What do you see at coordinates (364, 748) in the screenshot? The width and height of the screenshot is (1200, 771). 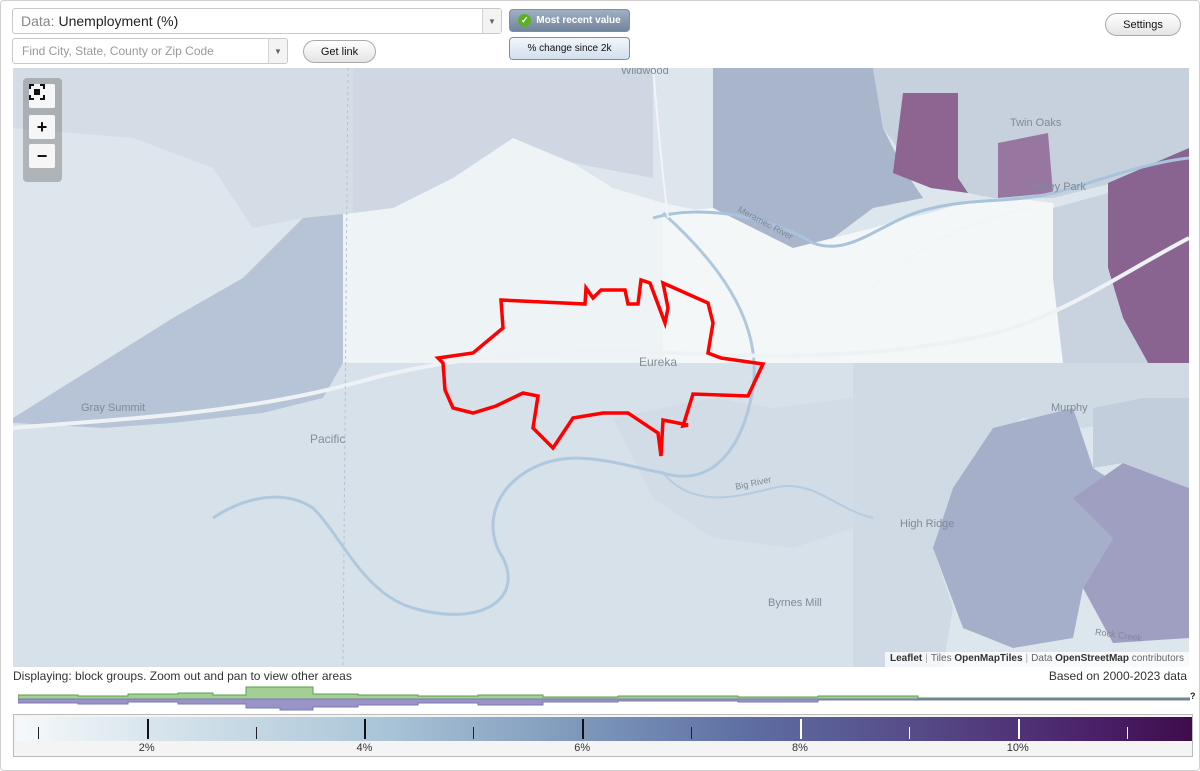 I see `legend-tick-label: 4%` at bounding box center [364, 748].